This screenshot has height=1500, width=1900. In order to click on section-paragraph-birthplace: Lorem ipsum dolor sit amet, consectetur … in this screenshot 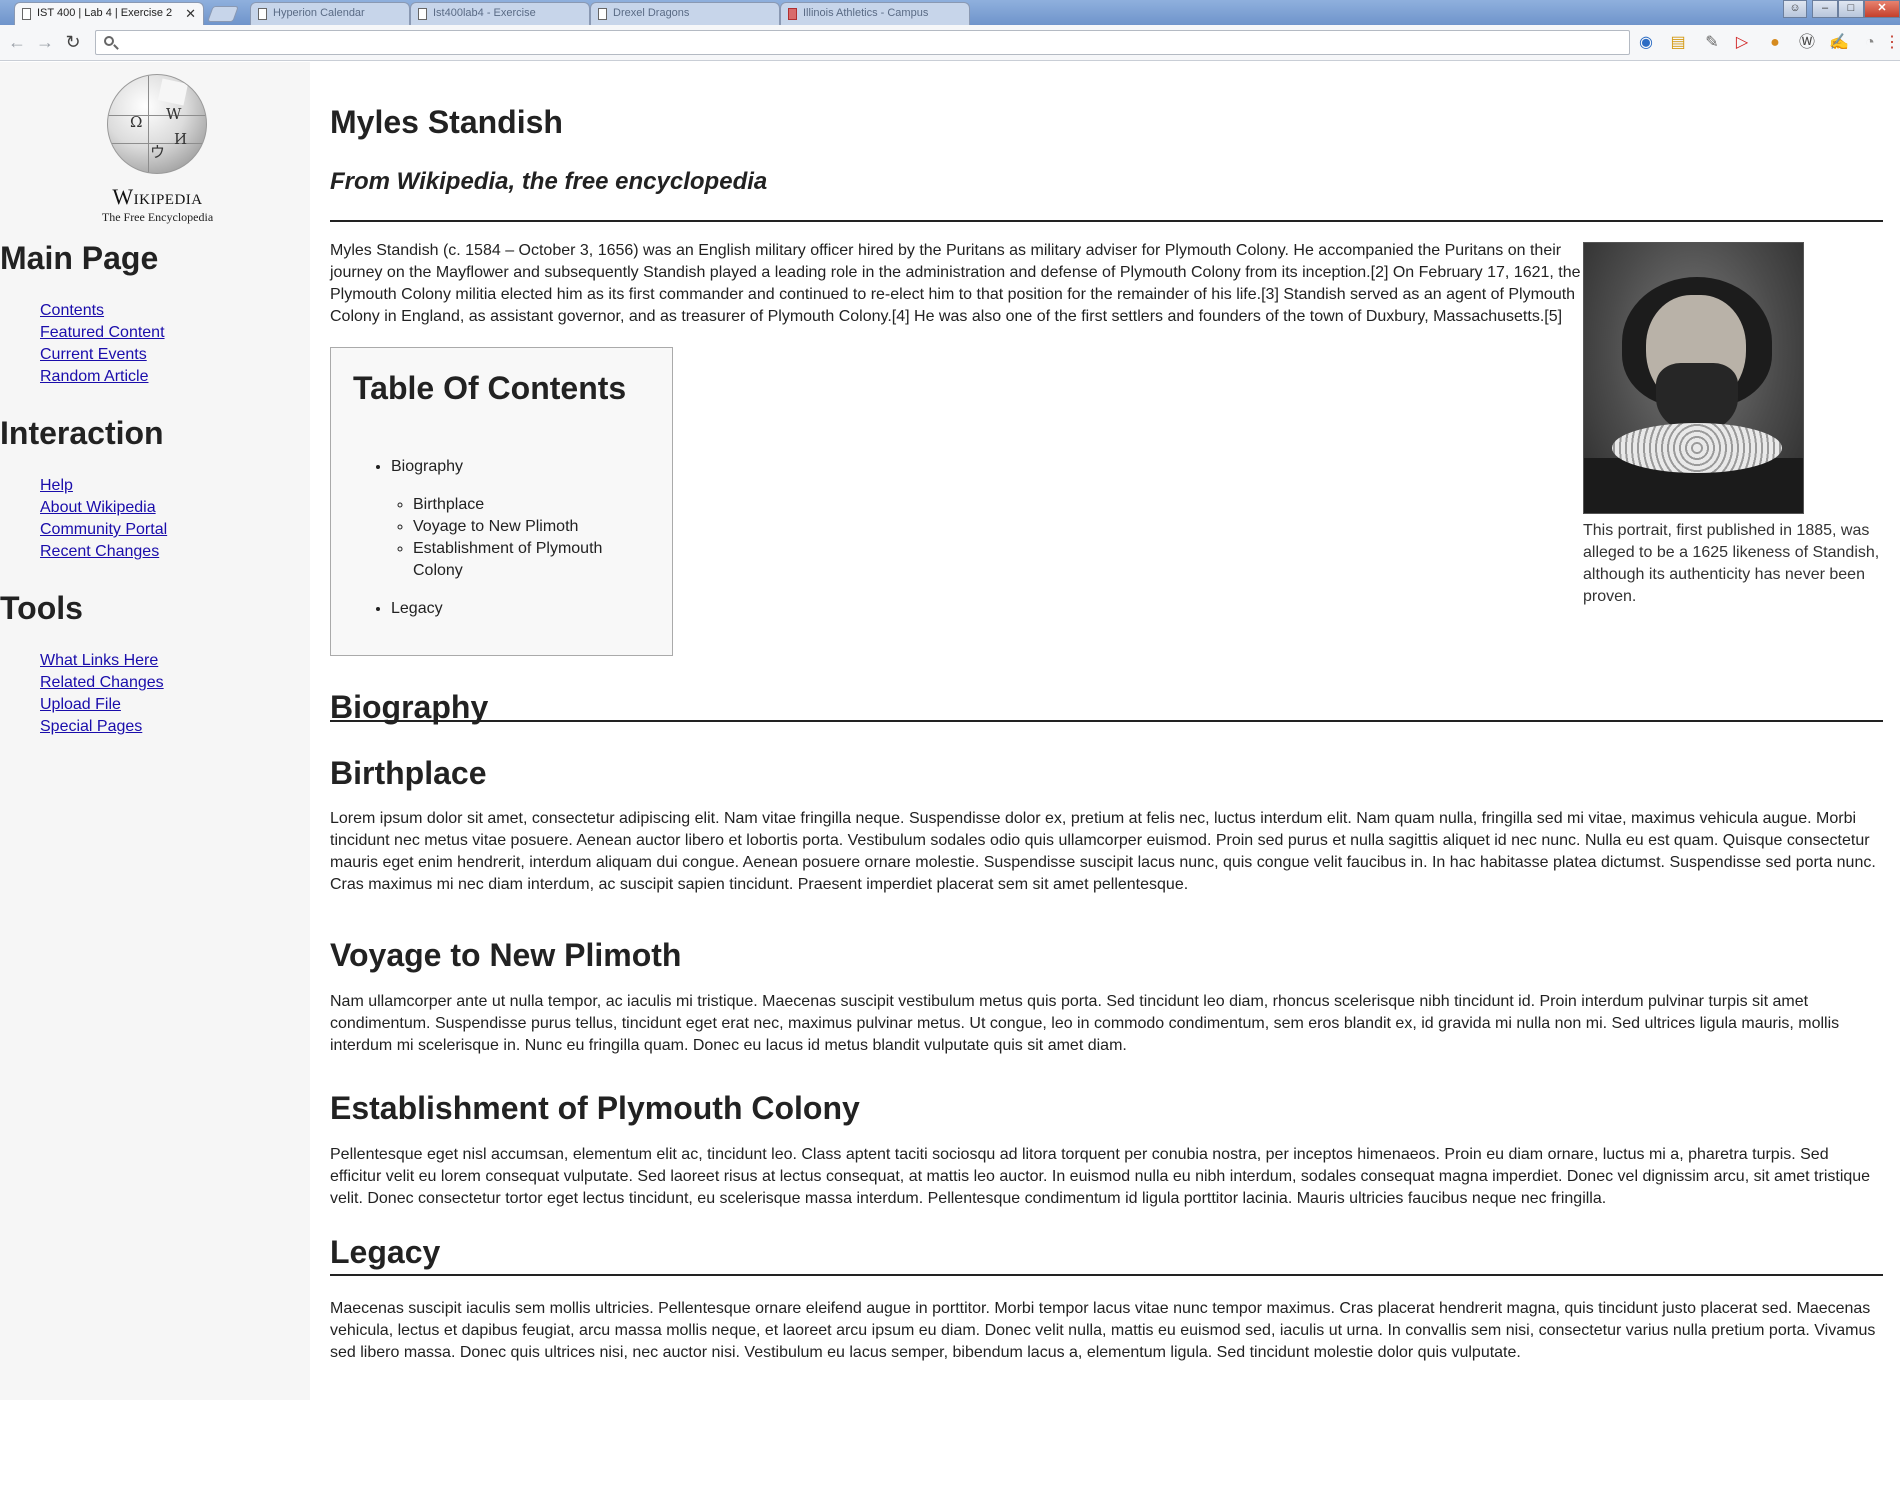, I will do `click(1103, 851)`.